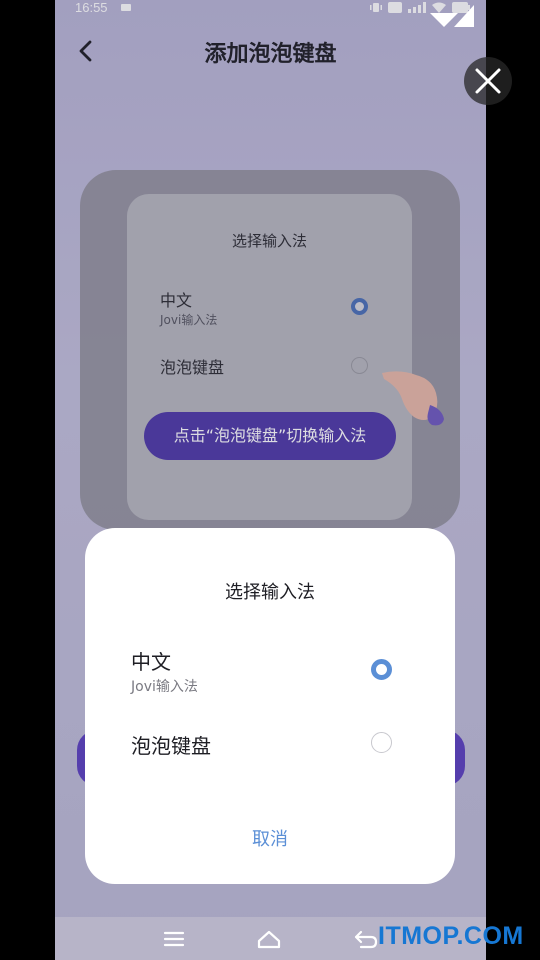  What do you see at coordinates (270, 838) in the screenshot?
I see `cancel-button: 取消` at bounding box center [270, 838].